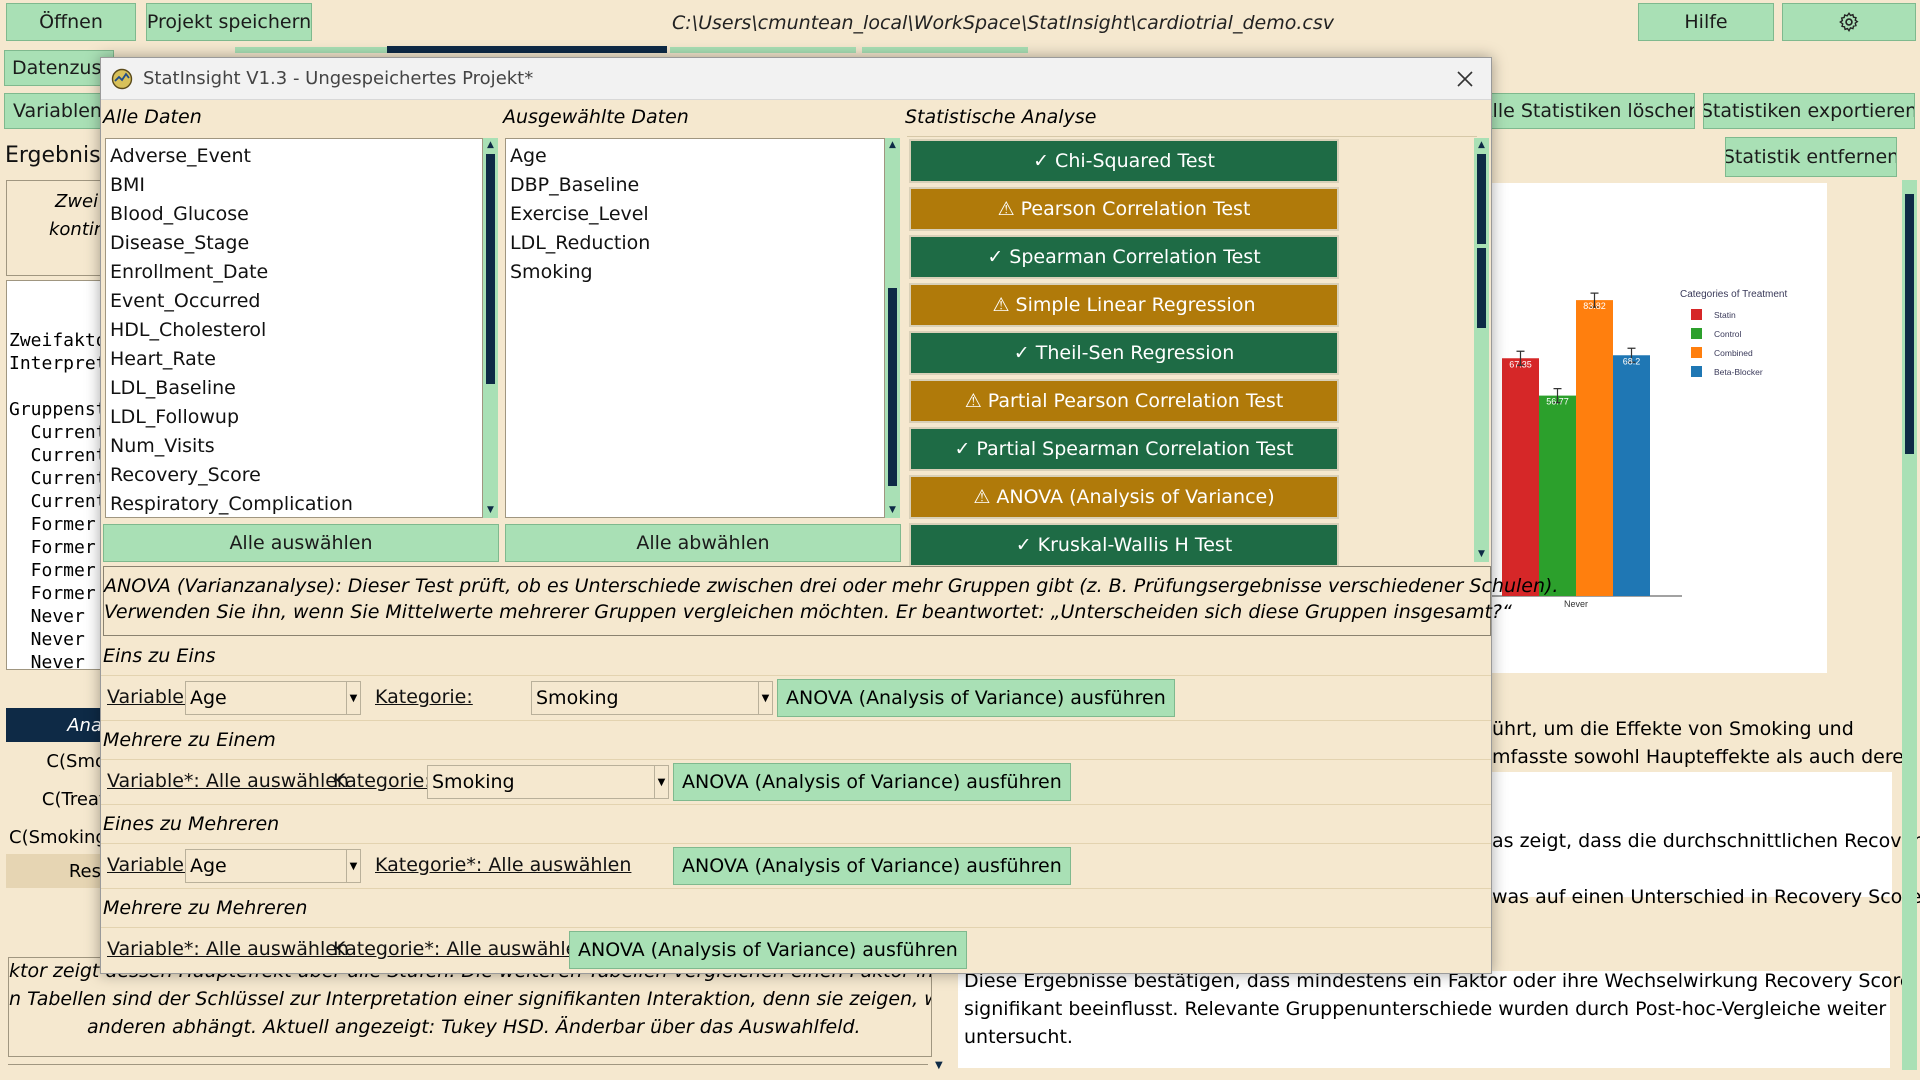  What do you see at coordinates (1809, 111) in the screenshot?
I see `export-stats-button: Statistiken exportieren` at bounding box center [1809, 111].